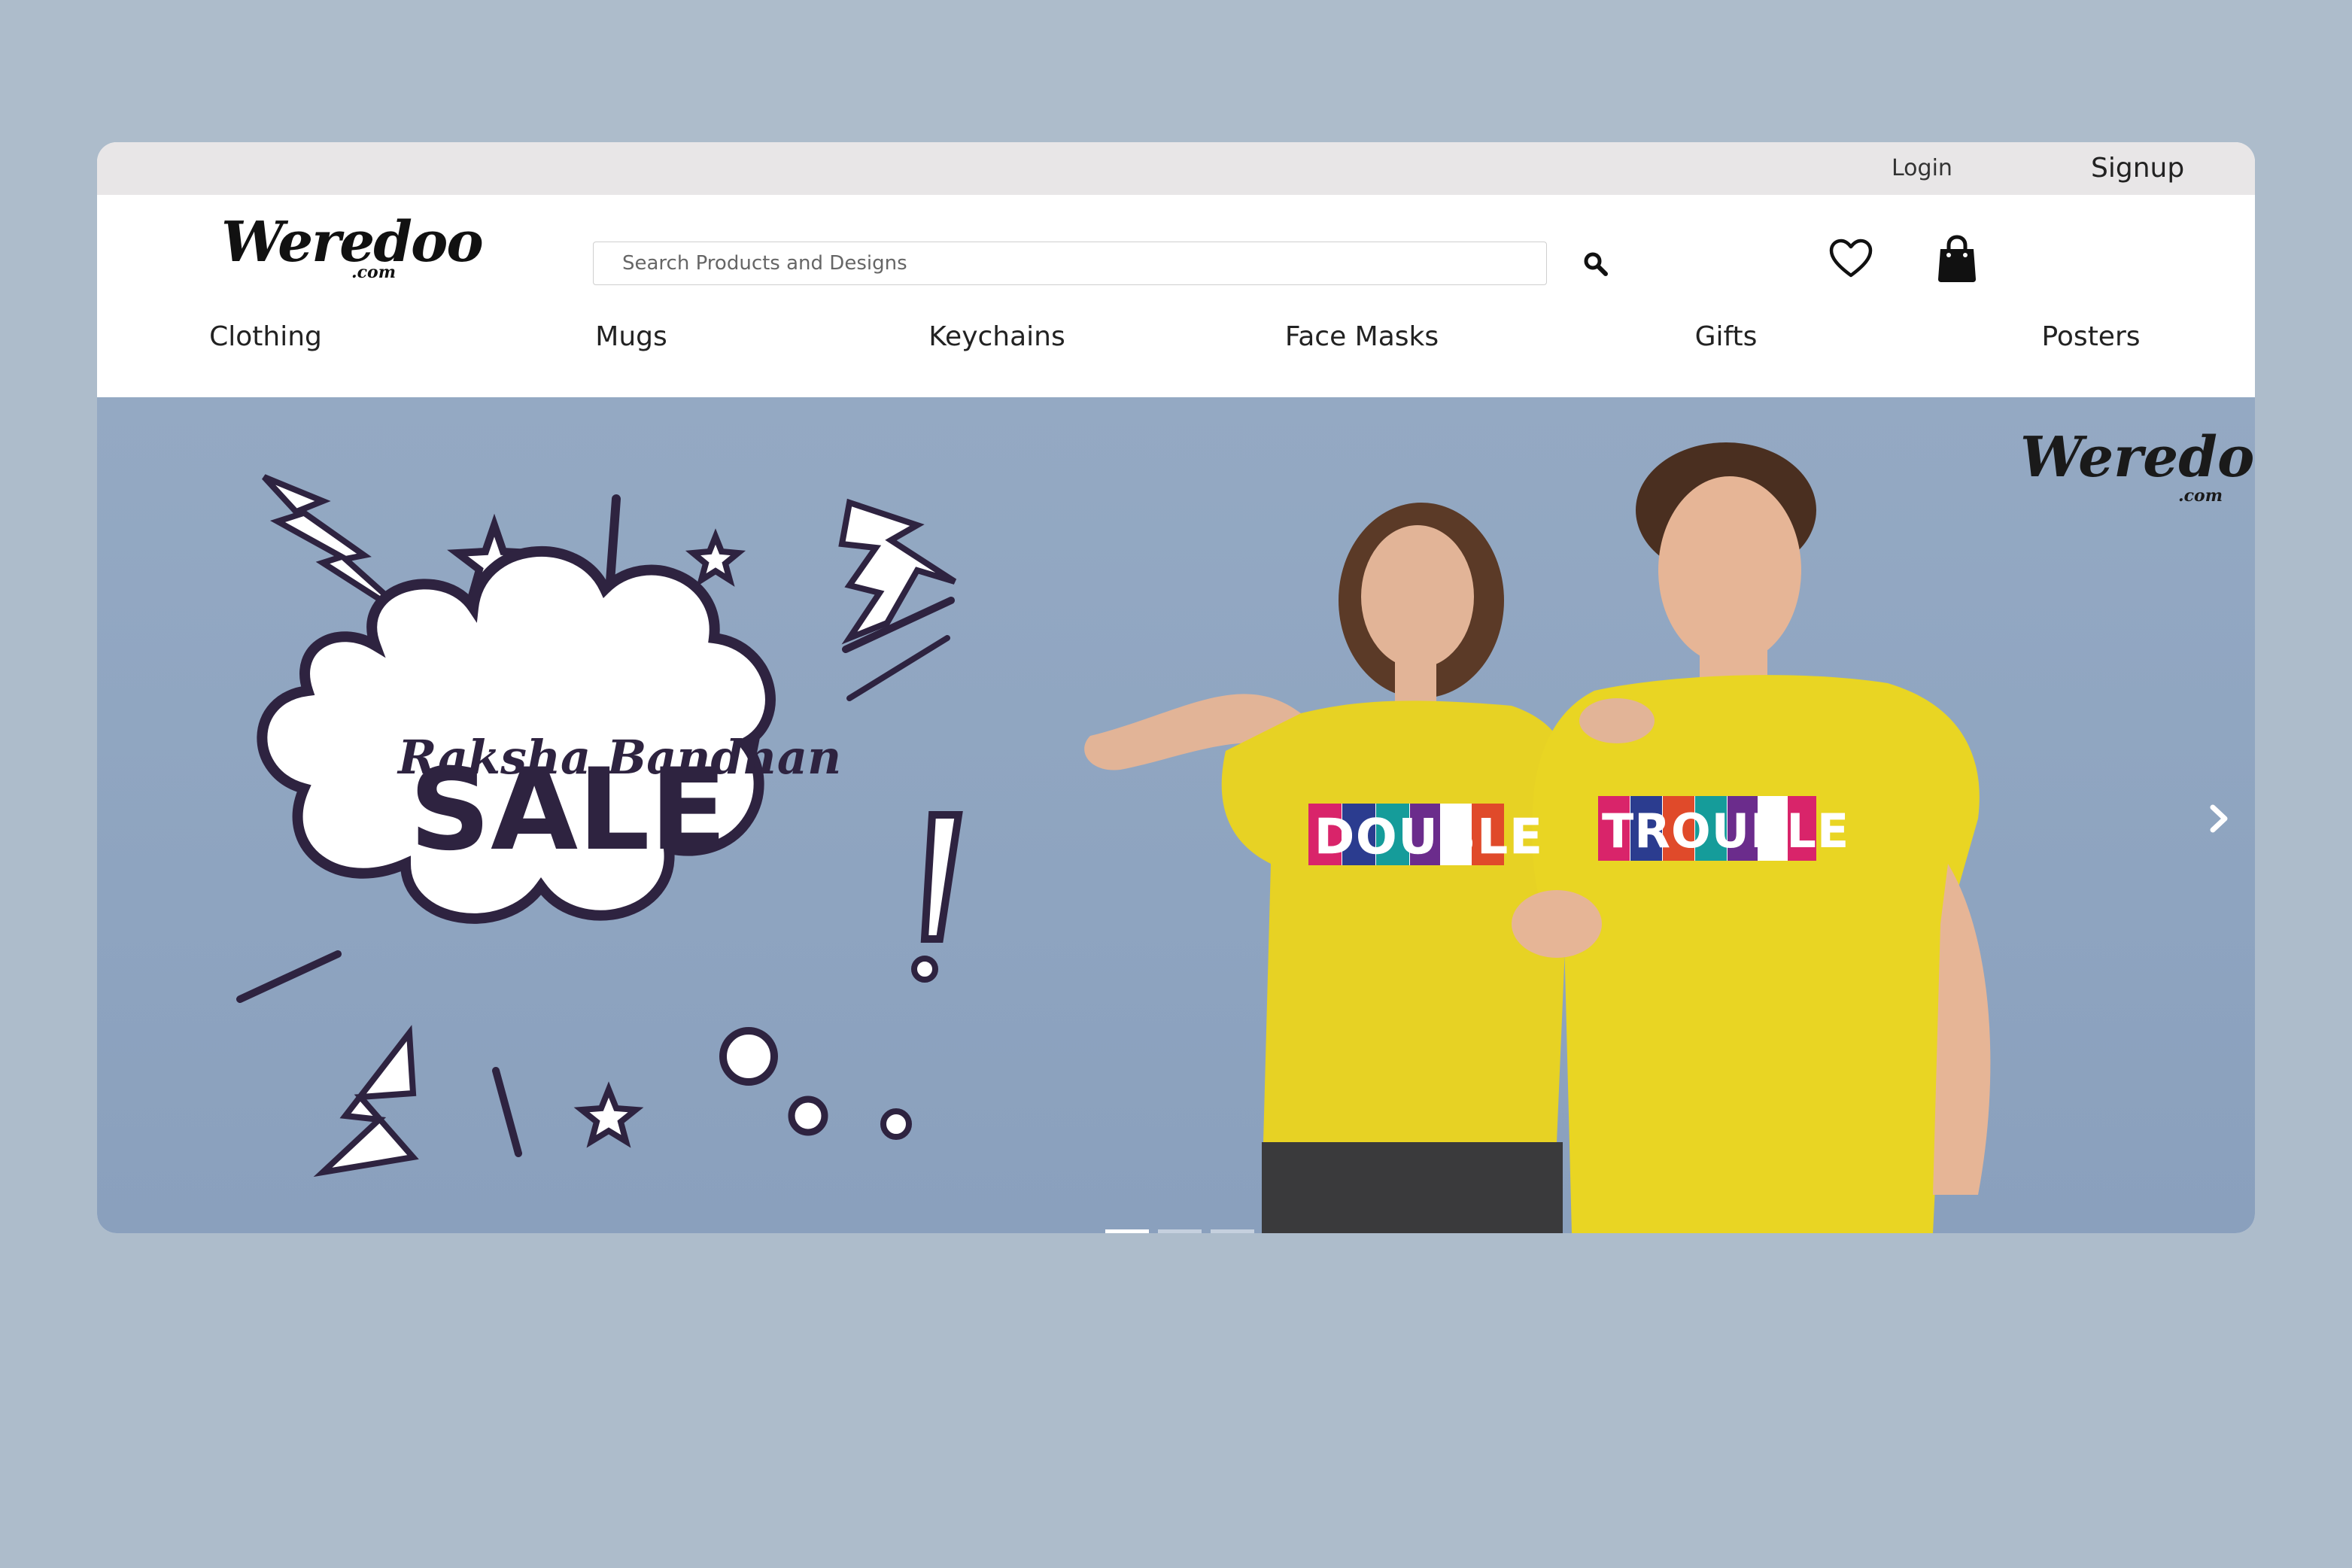 Image resolution: width=2352 pixels, height=1568 pixels. I want to click on shirt-text-left: DOUBLE, so click(1426, 834).